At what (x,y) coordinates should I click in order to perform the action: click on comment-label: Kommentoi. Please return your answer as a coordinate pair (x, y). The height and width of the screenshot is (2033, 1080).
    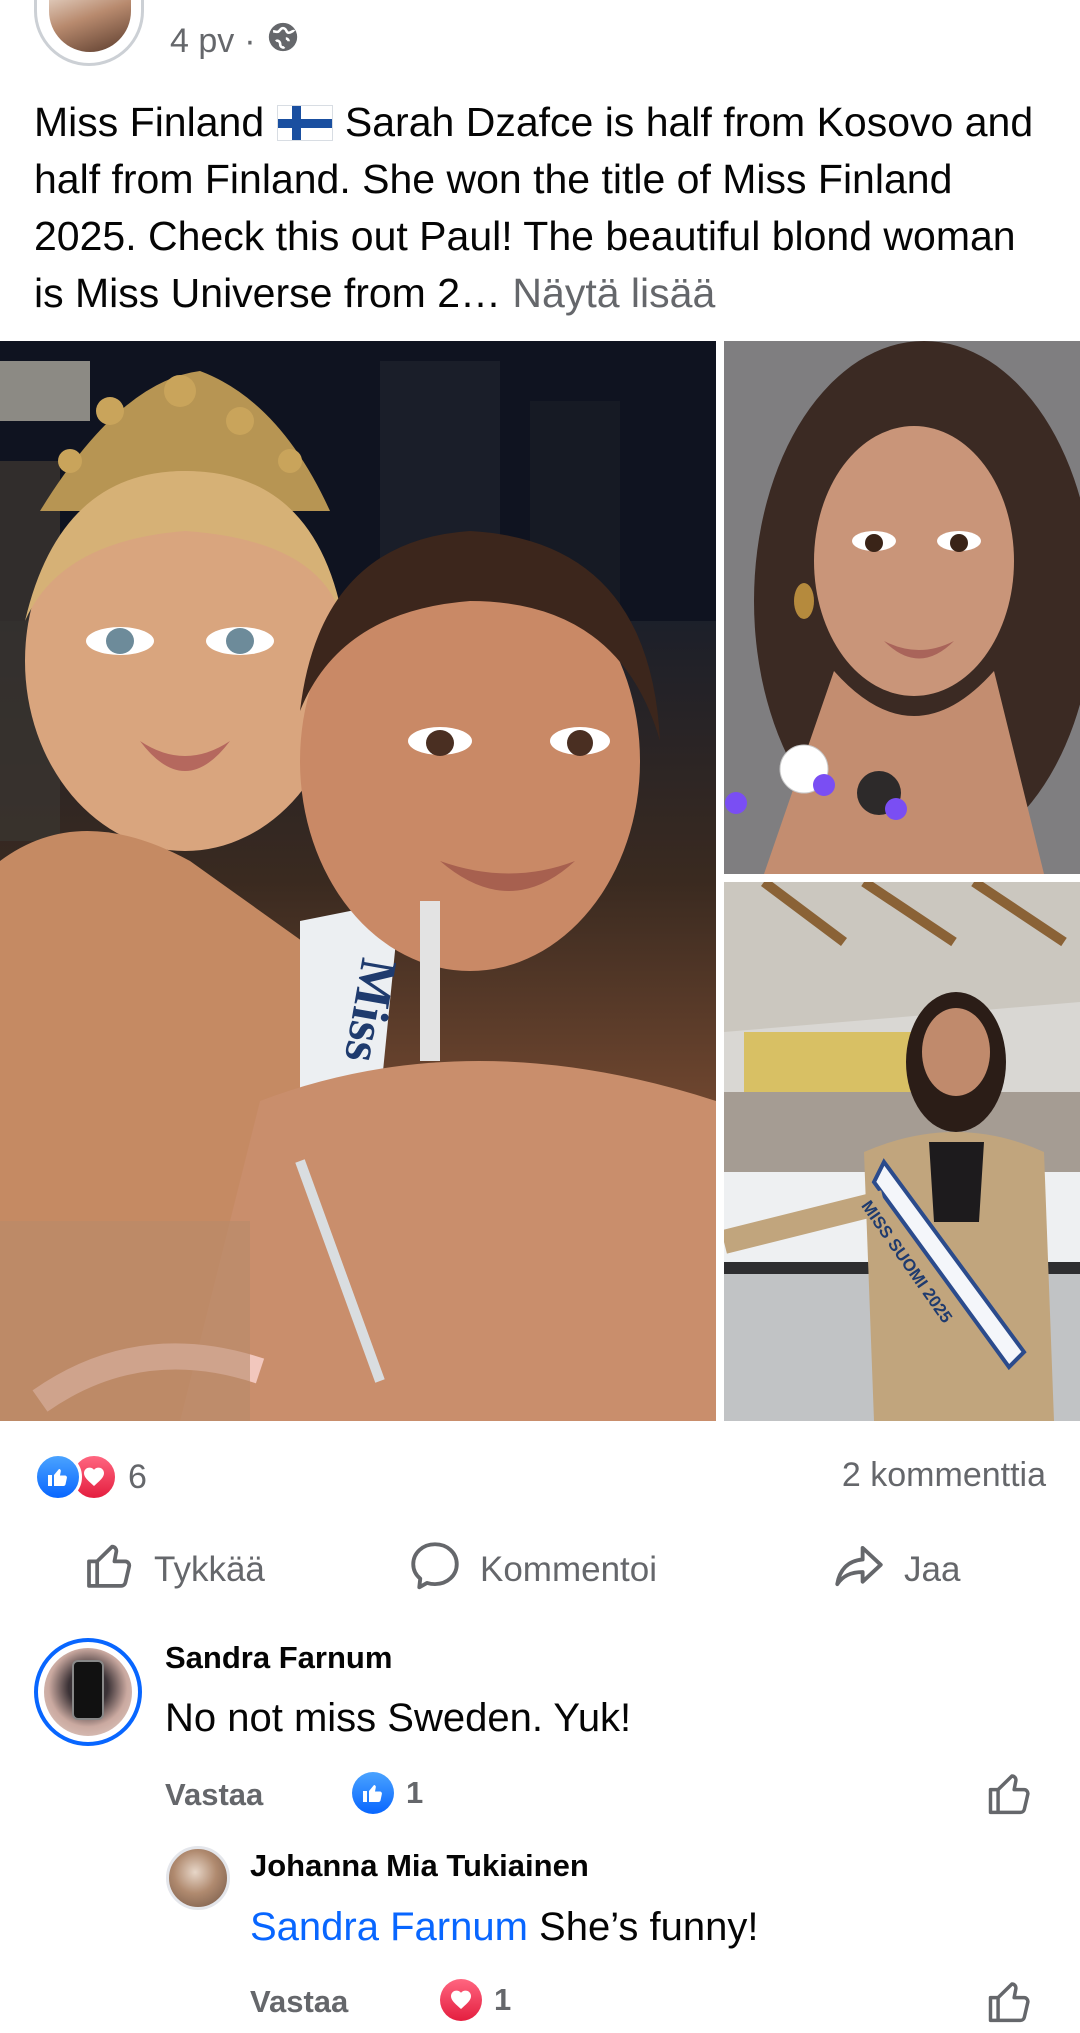
    Looking at the image, I should click on (569, 1569).